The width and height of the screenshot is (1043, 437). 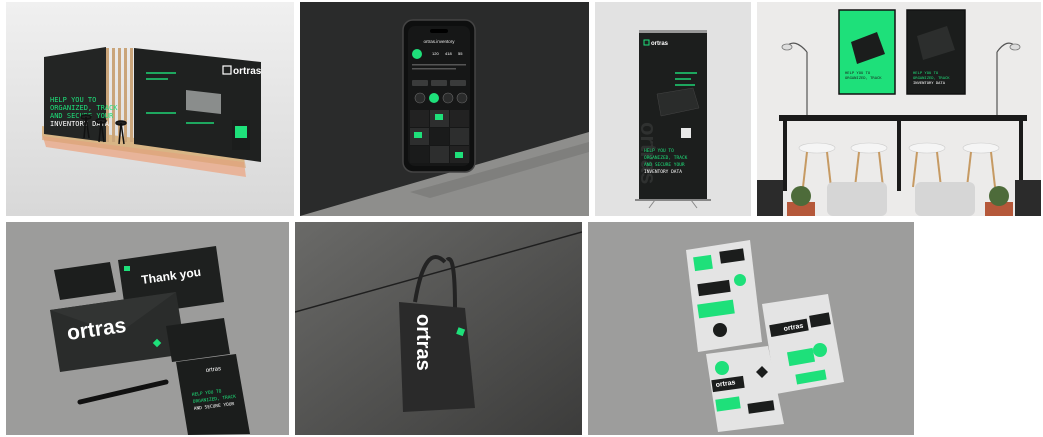 I want to click on banner-tagline-4: INVENTORY DATA, so click(x=663, y=172).